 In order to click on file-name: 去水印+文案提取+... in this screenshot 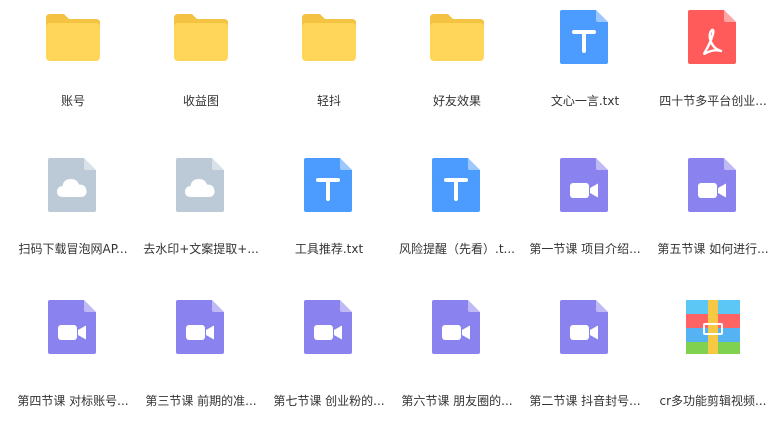, I will do `click(201, 249)`.